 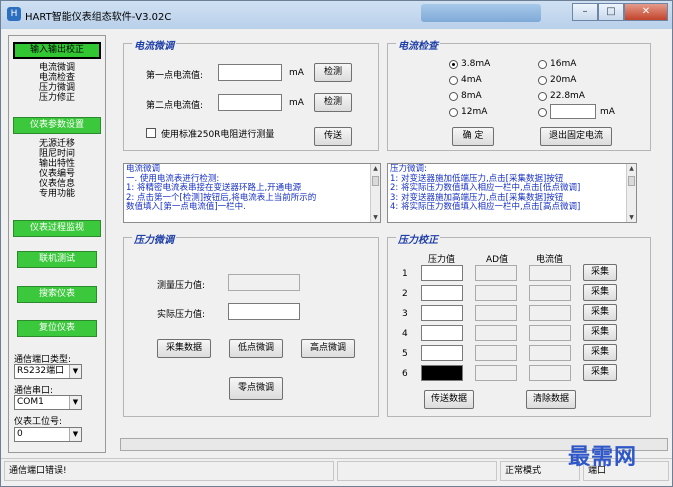 I want to click on nav-item-pressure-correct: 压力修正, so click(x=57, y=98).